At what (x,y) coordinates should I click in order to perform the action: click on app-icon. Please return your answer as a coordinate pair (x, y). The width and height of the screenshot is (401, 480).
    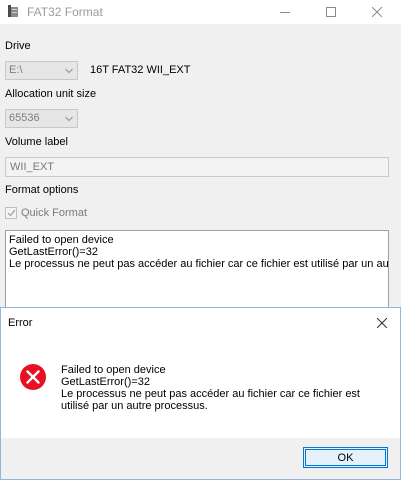
    Looking at the image, I should click on (13, 11).